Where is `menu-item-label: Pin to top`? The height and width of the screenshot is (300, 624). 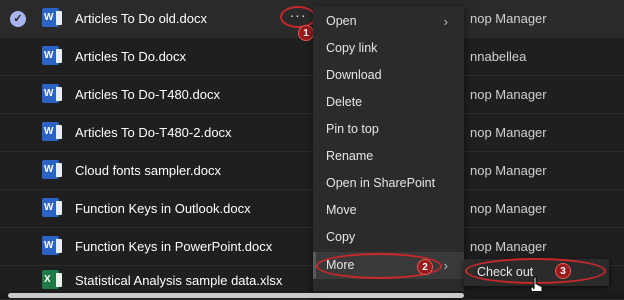
menu-item-label: Pin to top is located at coordinates (352, 129).